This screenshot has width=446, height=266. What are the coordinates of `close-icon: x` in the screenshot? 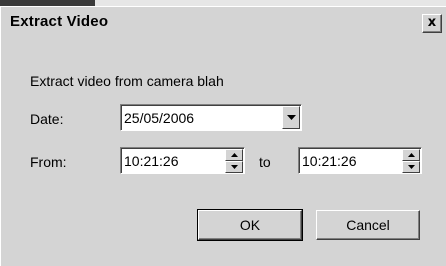 It's located at (432, 22).